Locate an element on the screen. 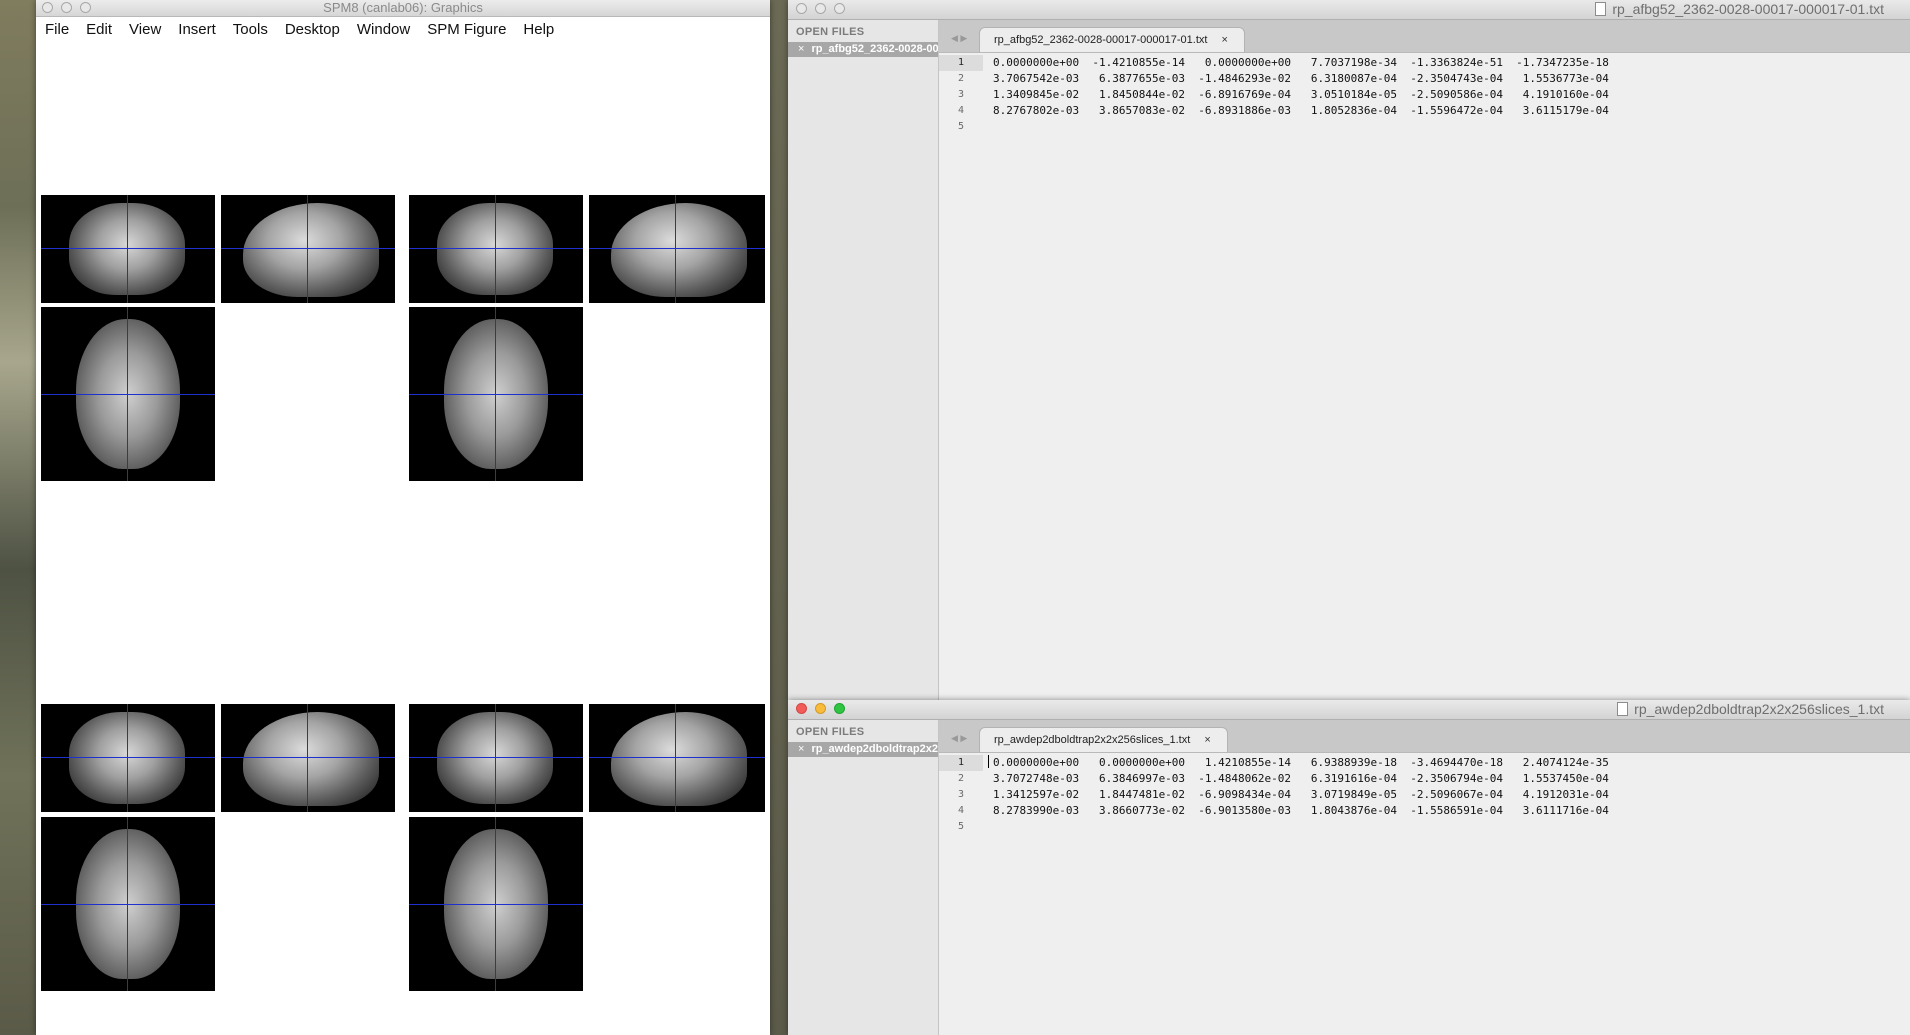 This screenshot has width=1910, height=1035. editor-titlebar: rp_awdep2dboldtrap2x2x256slices_1.txt is located at coordinates (1349, 710).